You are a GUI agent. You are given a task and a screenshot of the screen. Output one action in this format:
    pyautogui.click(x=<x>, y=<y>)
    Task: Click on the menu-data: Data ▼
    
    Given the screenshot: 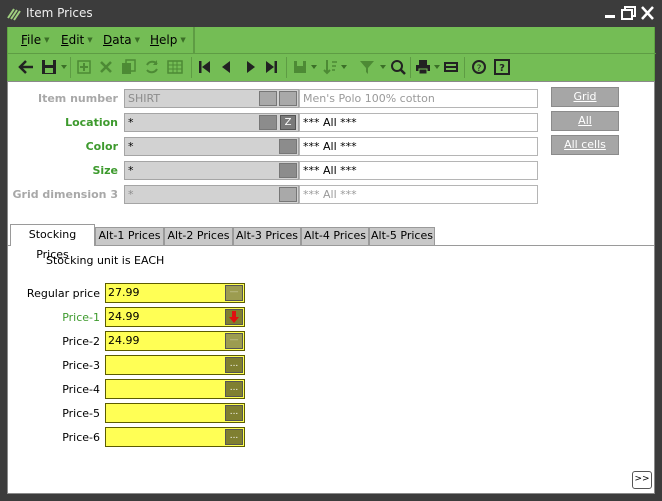 What is the action you would take?
    pyautogui.click(x=121, y=40)
    